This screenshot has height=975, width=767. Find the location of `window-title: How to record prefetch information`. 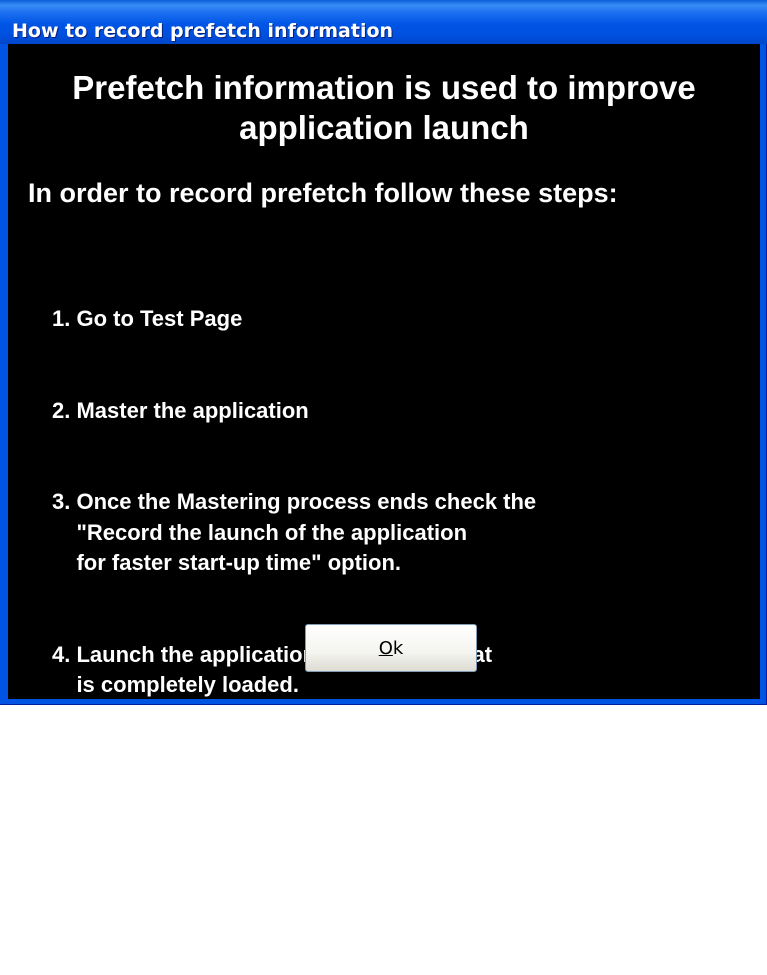

window-title: How to record prefetch information is located at coordinates (203, 31).